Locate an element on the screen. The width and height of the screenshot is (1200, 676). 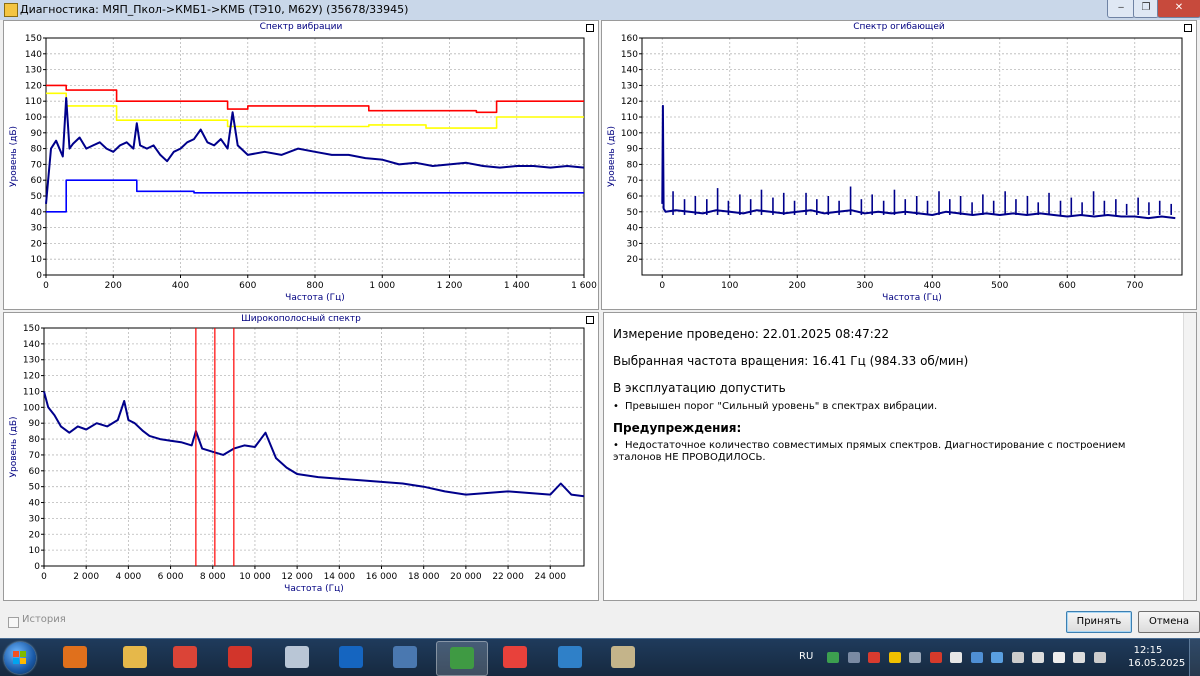
ccleaner-icon is located at coordinates (240, 657).